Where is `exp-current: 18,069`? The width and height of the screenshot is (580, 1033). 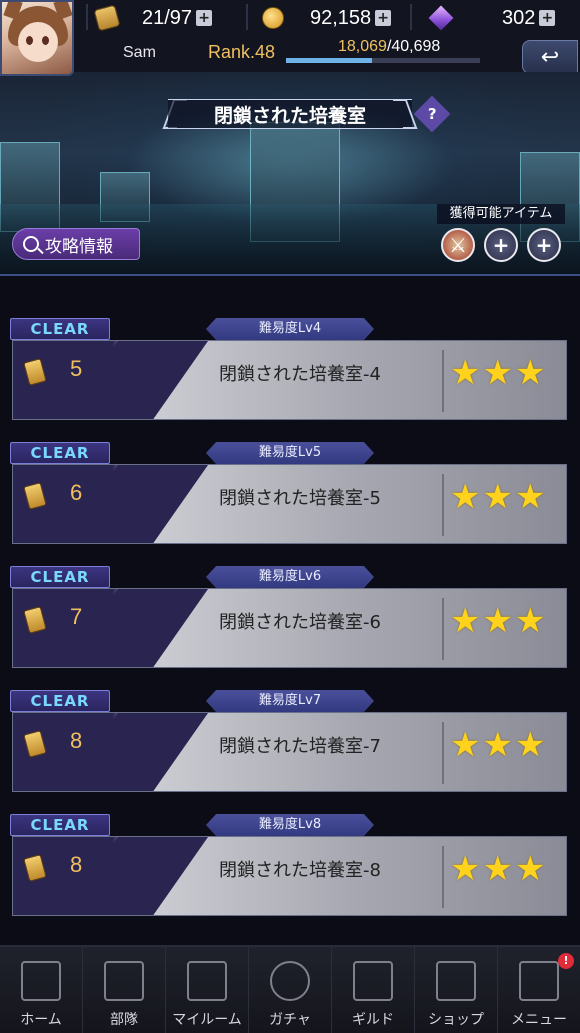 exp-current: 18,069 is located at coordinates (362, 46).